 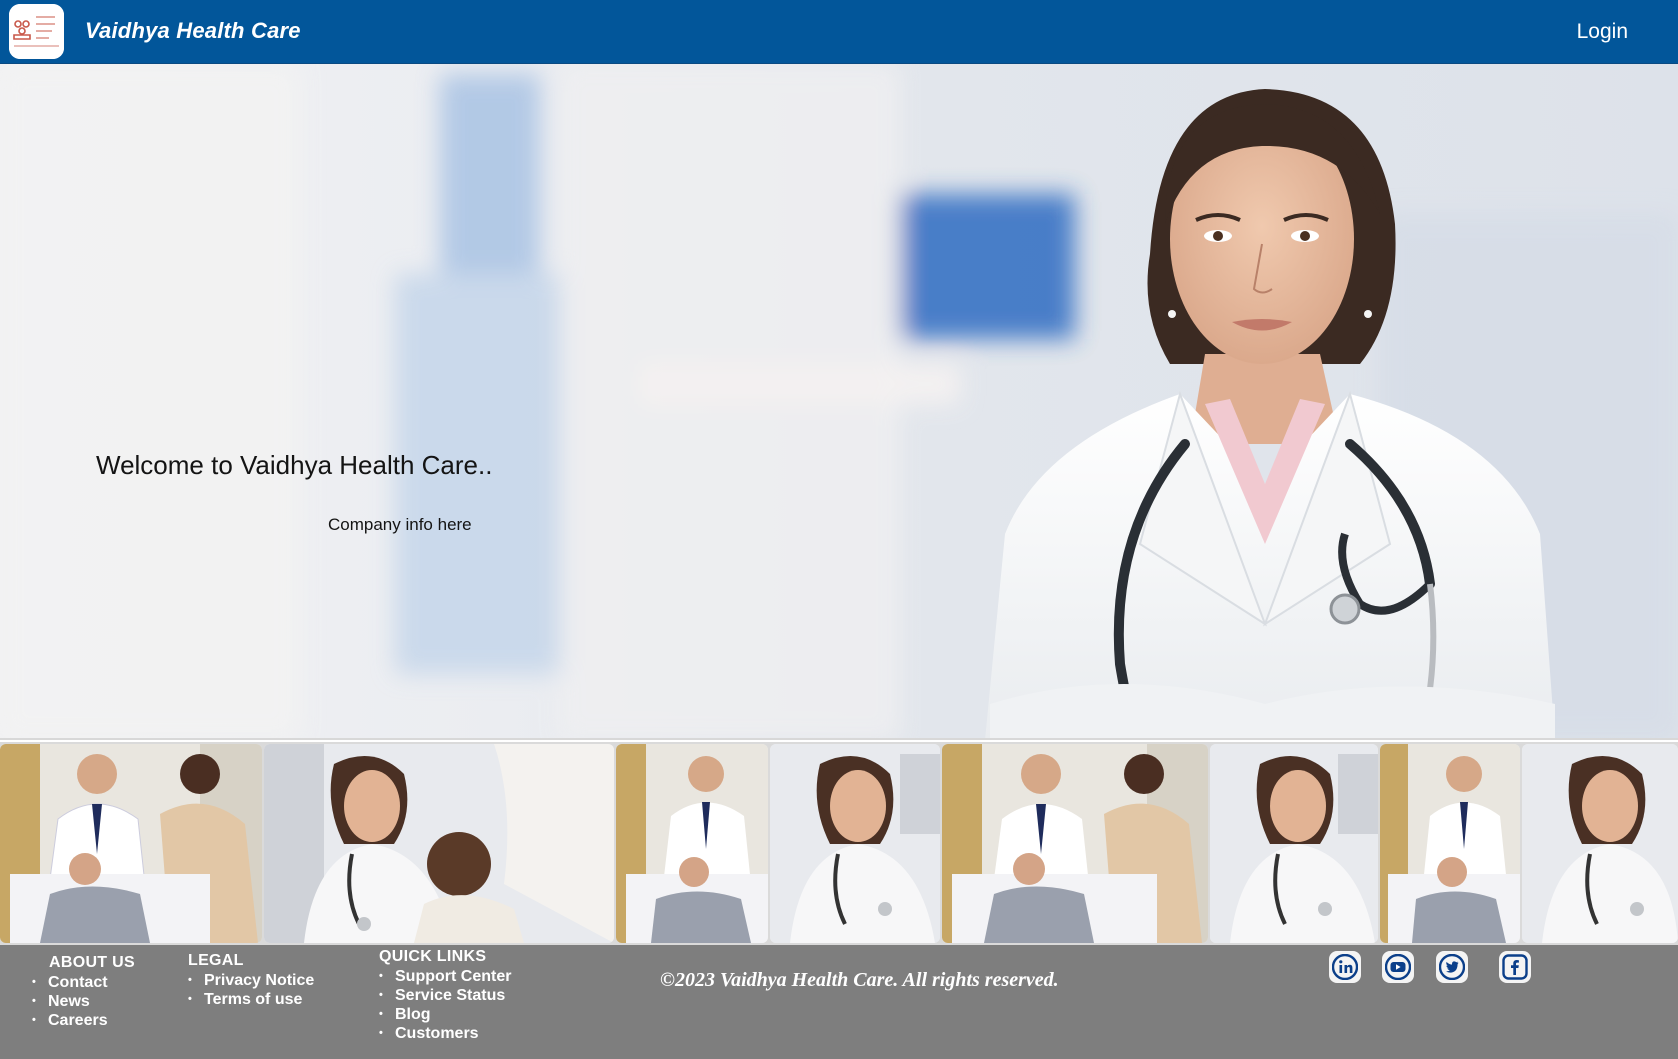 What do you see at coordinates (92, 962) in the screenshot?
I see `footer-about-heading: ABOUT US` at bounding box center [92, 962].